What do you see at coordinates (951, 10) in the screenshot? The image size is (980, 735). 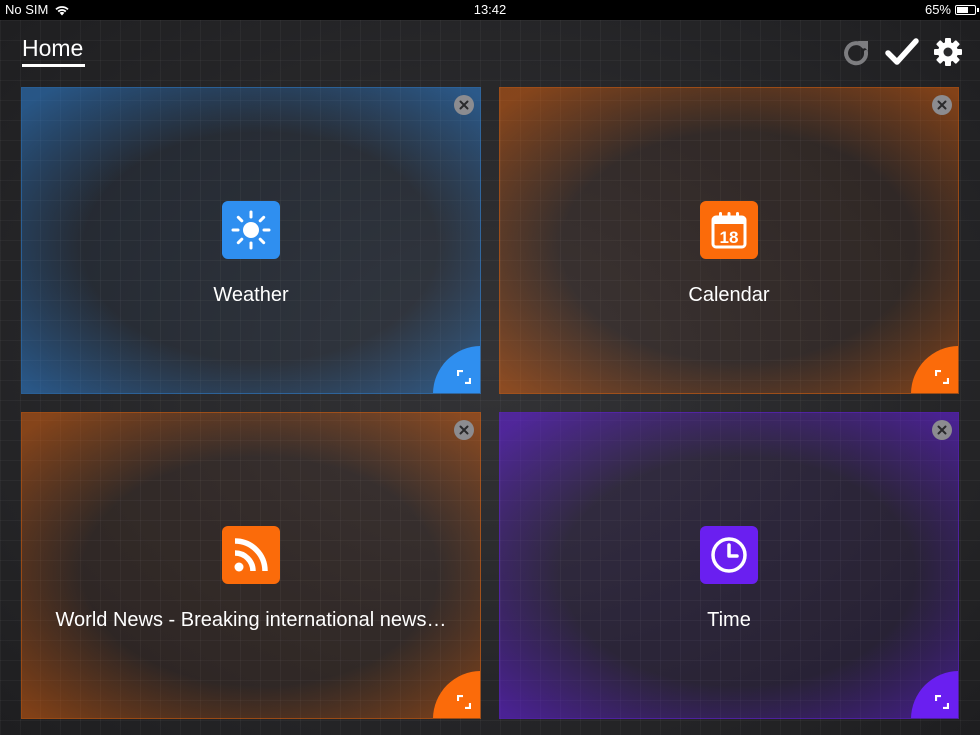 I see `status-right: 65%` at bounding box center [951, 10].